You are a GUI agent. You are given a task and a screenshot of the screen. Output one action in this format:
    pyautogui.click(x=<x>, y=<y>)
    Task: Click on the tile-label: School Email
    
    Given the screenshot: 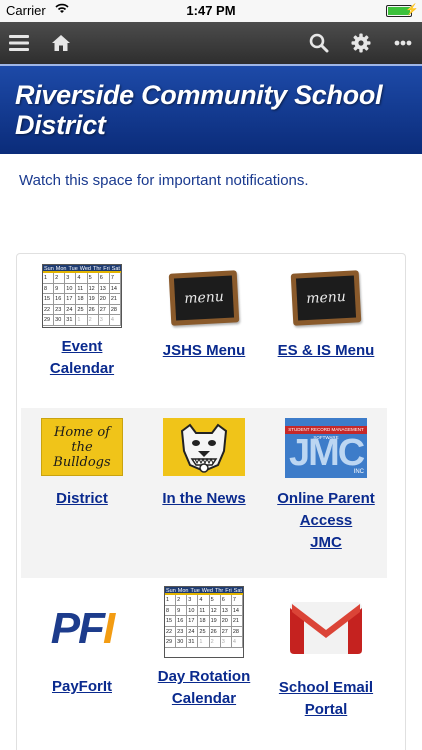 What is the action you would take?
    pyautogui.click(x=326, y=687)
    